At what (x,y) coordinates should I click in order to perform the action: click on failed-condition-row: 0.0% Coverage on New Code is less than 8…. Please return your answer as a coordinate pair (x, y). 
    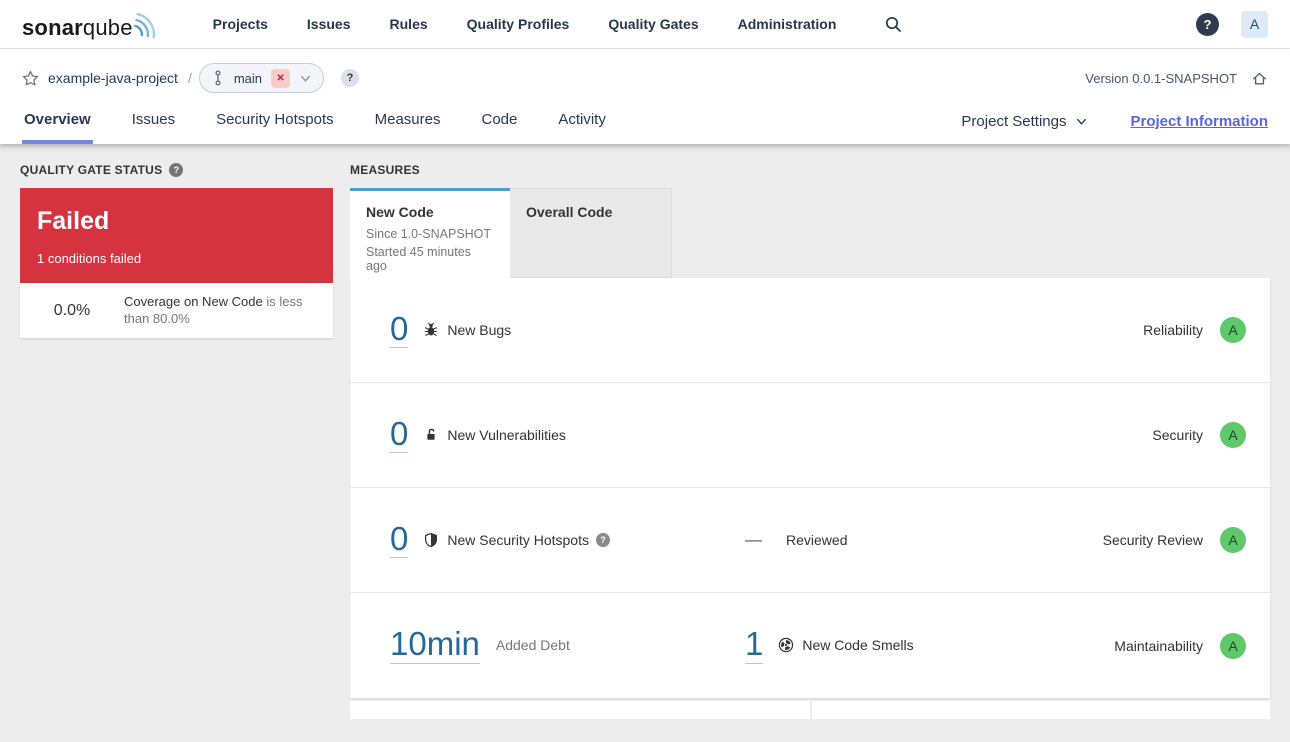
    Looking at the image, I should click on (176, 310).